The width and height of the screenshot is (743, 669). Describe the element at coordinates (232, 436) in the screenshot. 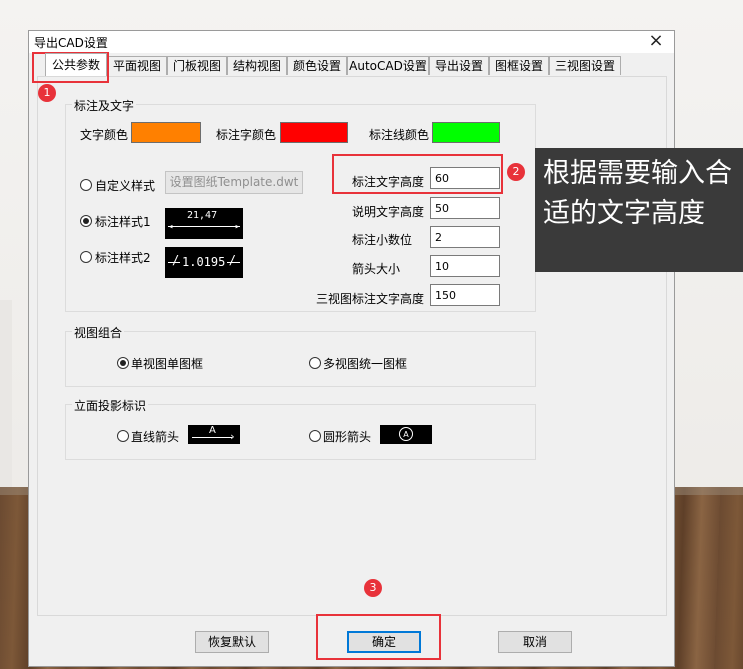

I see `line-arrow-head: ›` at that location.